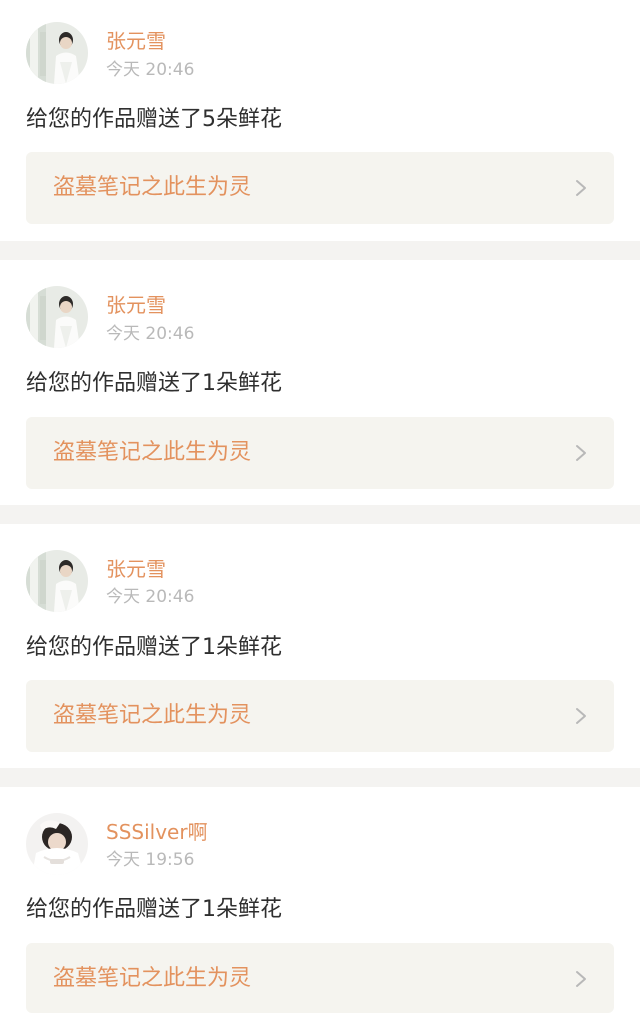  I want to click on timestamp: 今天 19:56, so click(150, 860).